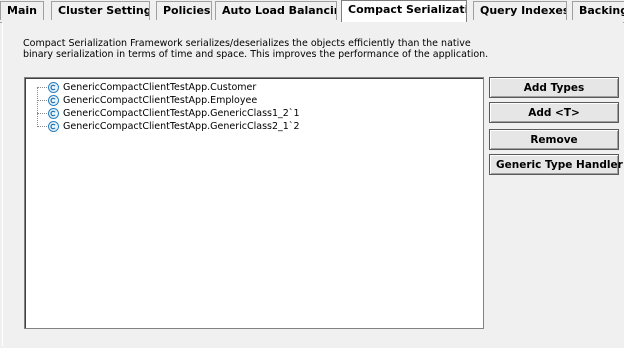 This screenshot has width=624, height=348. I want to click on tab-label: Policies, so click(187, 10).